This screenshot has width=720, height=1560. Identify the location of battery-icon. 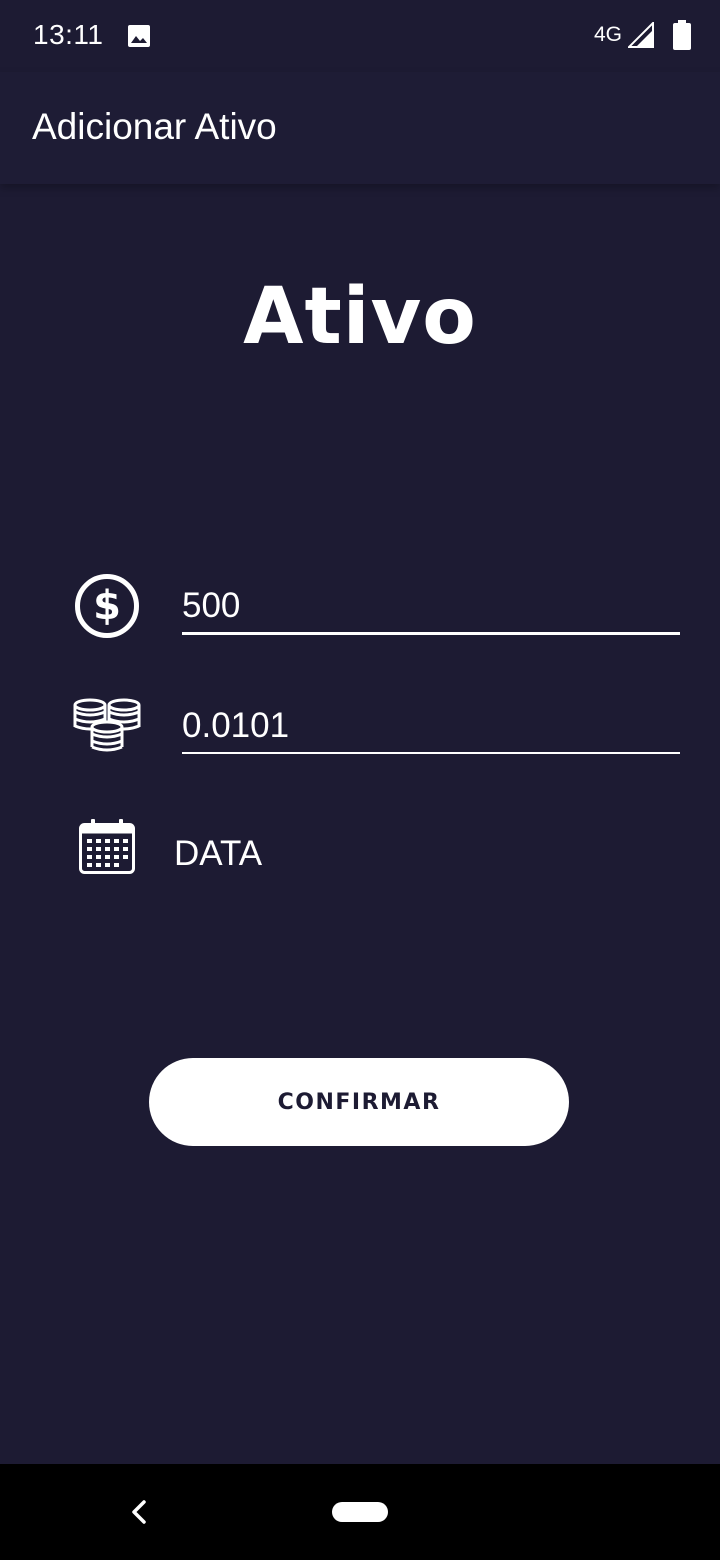
(682, 35).